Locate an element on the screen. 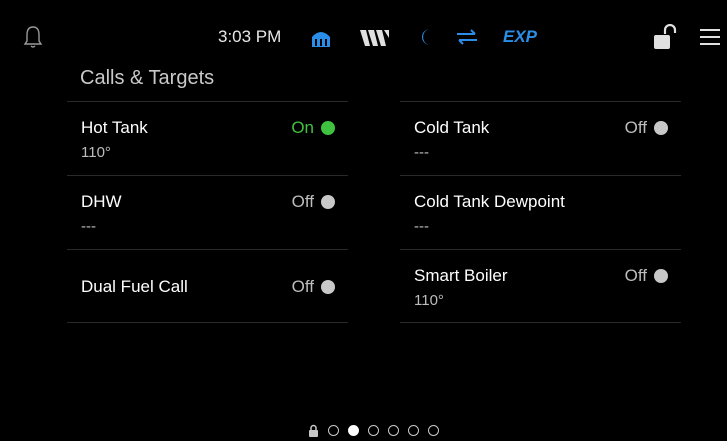  row-label: Smart Boiler is located at coordinates (461, 275).